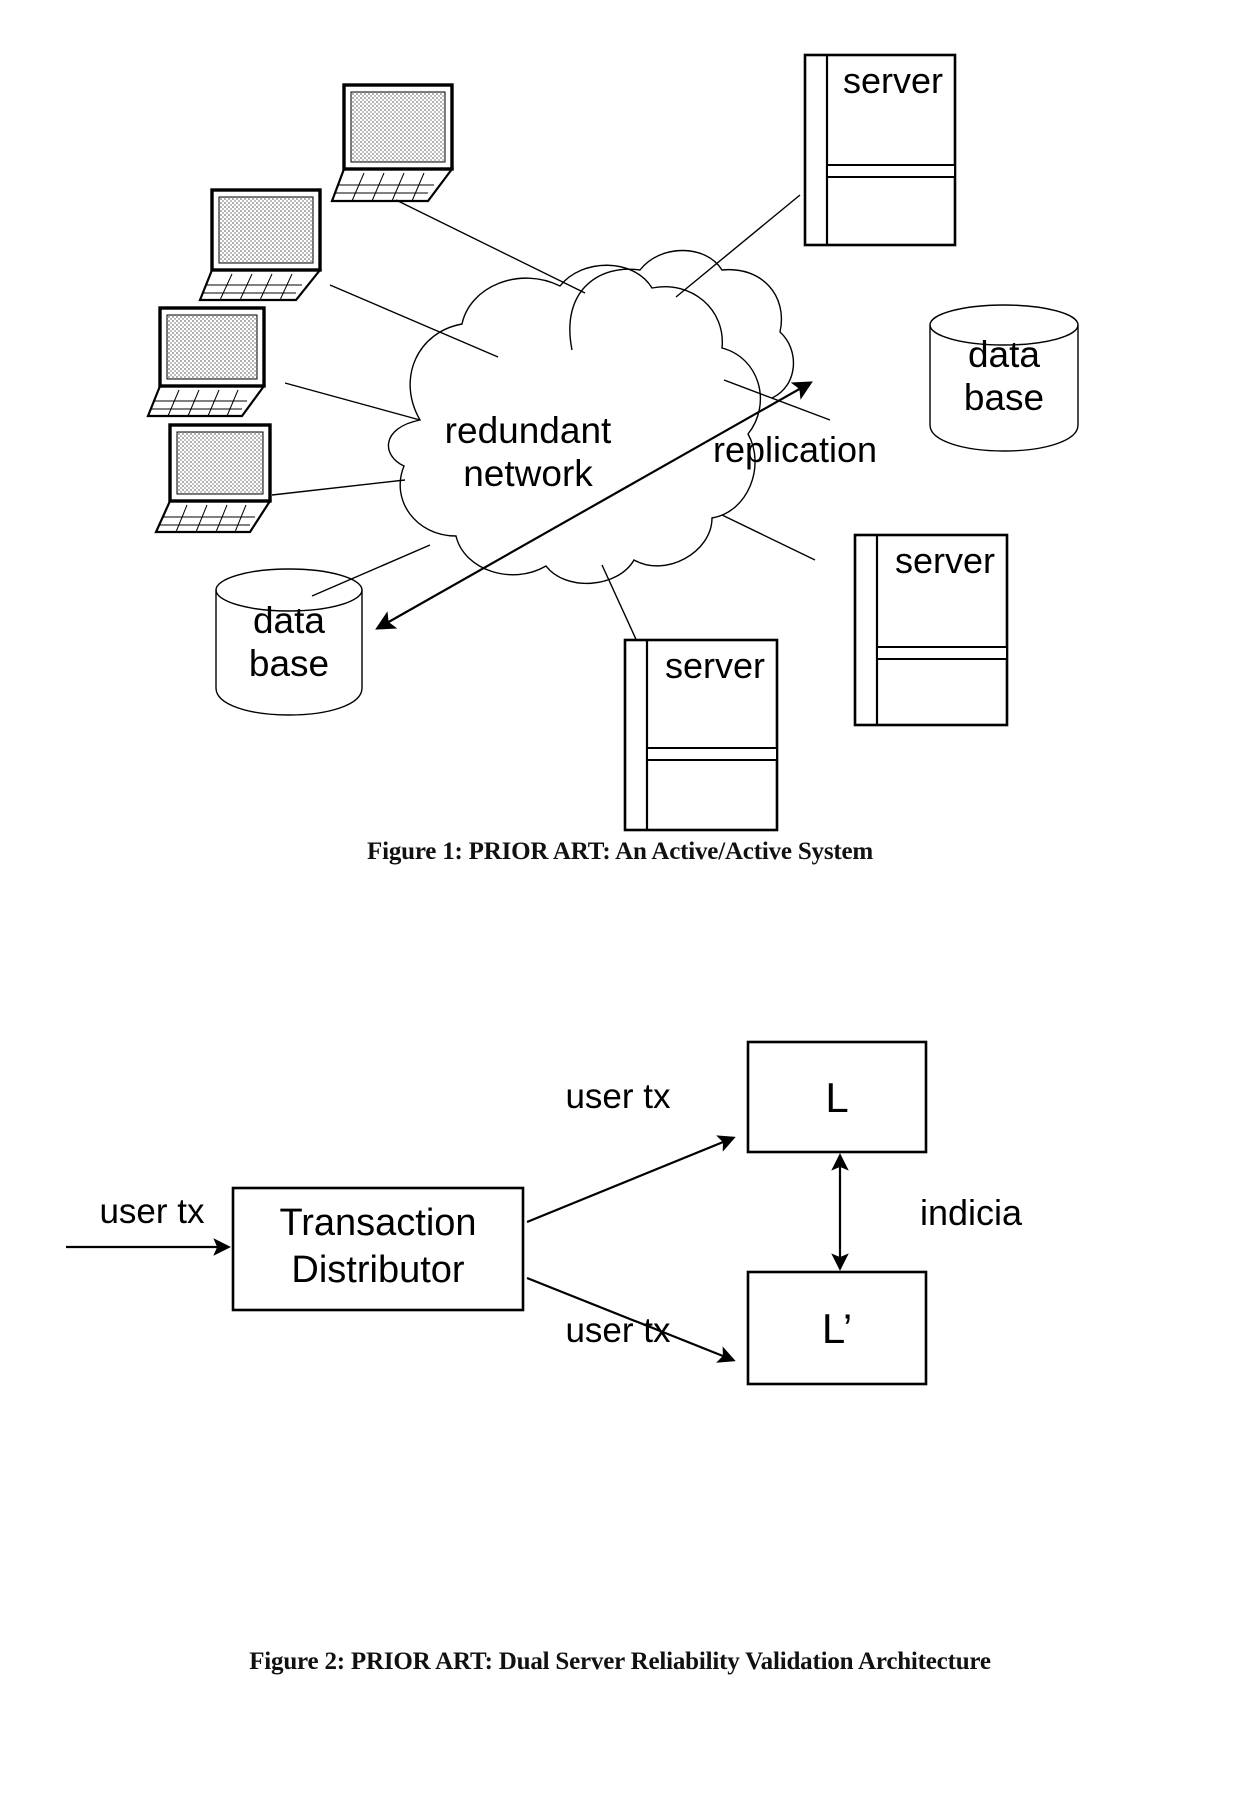 This screenshot has height=1803, width=1240. Describe the element at coordinates (528, 430) in the screenshot. I see `cloud-label-line1: redundant` at that location.